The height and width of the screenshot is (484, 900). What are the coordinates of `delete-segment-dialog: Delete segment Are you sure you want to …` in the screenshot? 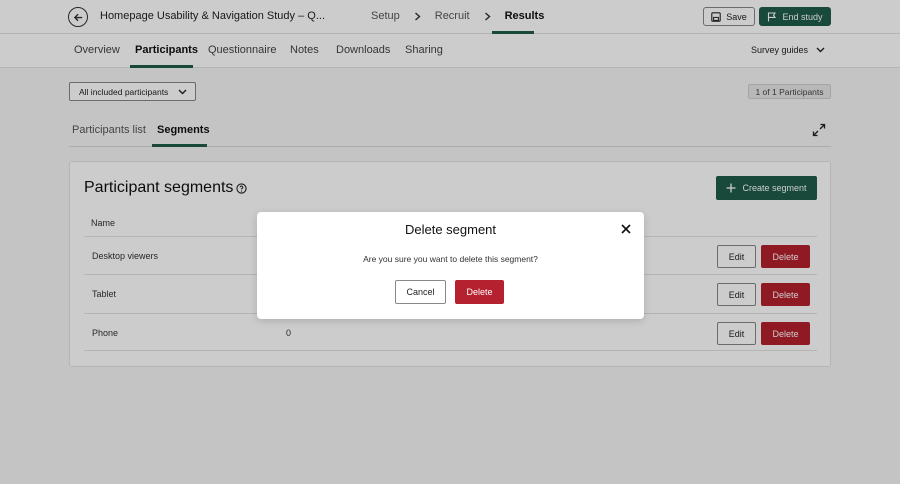 It's located at (450, 265).